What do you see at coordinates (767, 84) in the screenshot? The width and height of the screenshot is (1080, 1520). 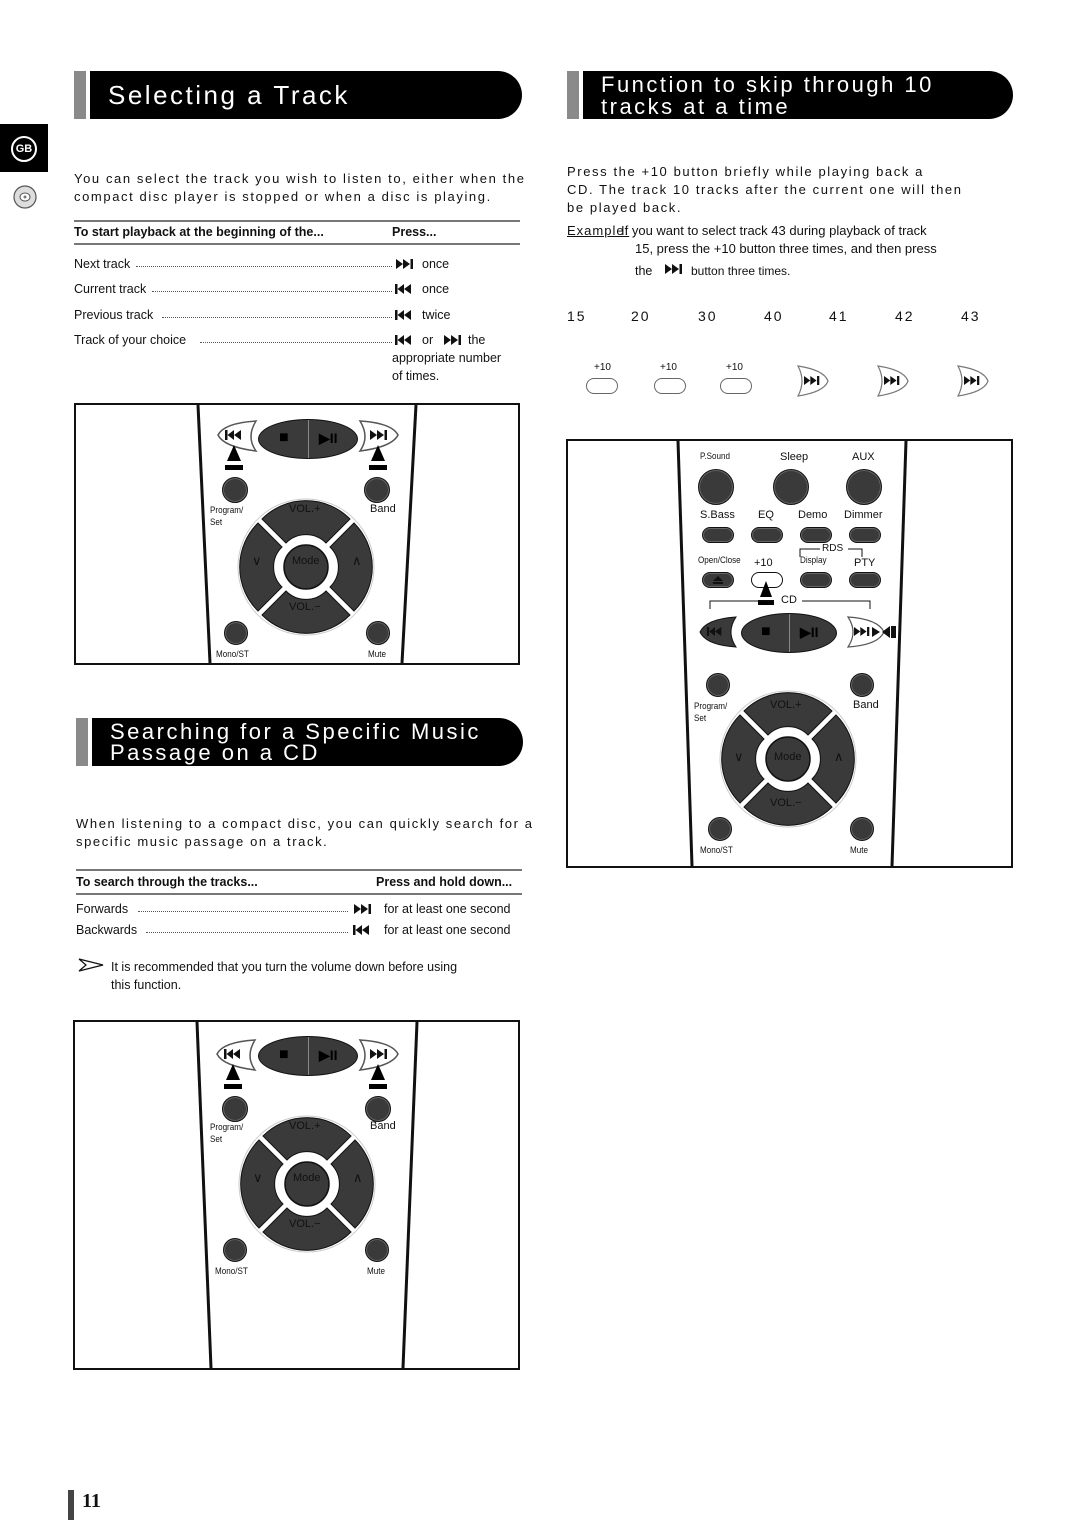 I see `section-title: Function to skip through 10` at bounding box center [767, 84].